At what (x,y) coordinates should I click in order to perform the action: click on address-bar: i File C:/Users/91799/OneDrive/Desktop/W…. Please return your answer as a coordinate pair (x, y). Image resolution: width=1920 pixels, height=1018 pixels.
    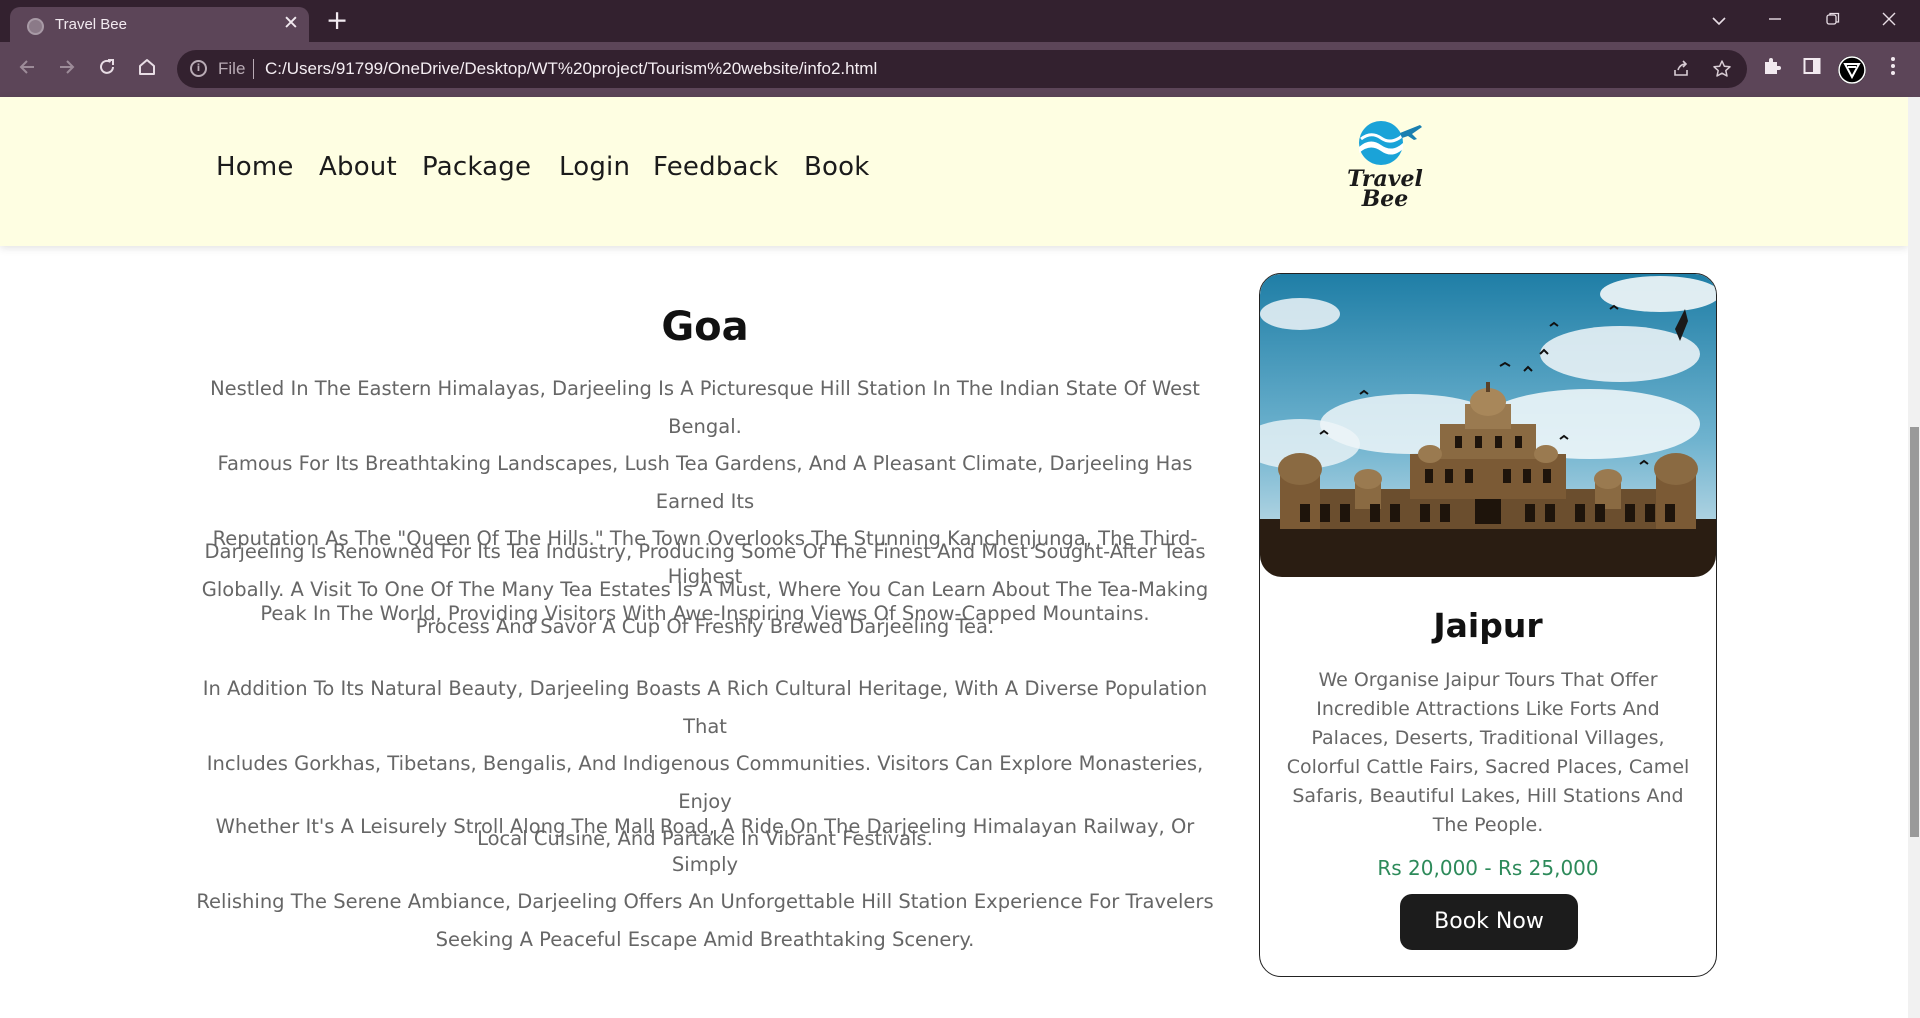
    Looking at the image, I should click on (962, 69).